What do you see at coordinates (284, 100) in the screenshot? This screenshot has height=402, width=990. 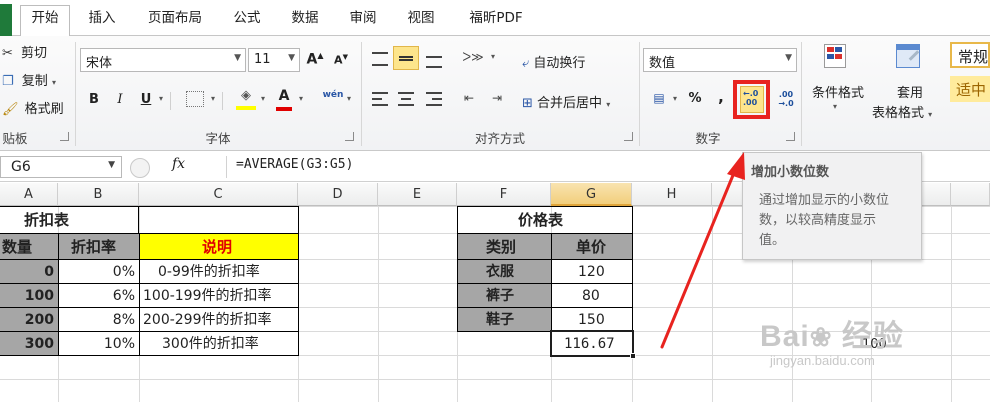 I see `font-color-icon: A` at bounding box center [284, 100].